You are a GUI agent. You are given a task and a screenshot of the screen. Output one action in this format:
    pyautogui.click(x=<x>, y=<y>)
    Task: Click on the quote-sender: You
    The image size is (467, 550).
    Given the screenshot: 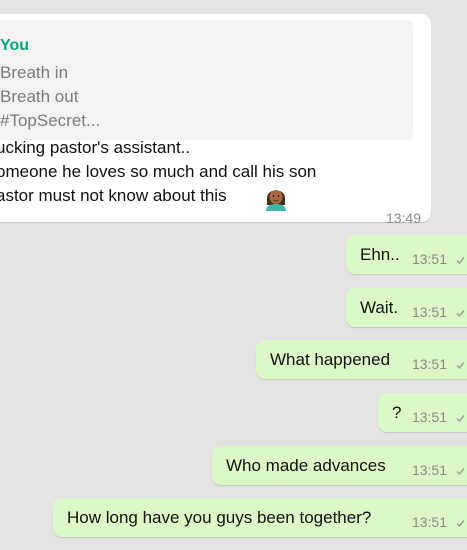 What is the action you would take?
    pyautogui.click(x=15, y=45)
    